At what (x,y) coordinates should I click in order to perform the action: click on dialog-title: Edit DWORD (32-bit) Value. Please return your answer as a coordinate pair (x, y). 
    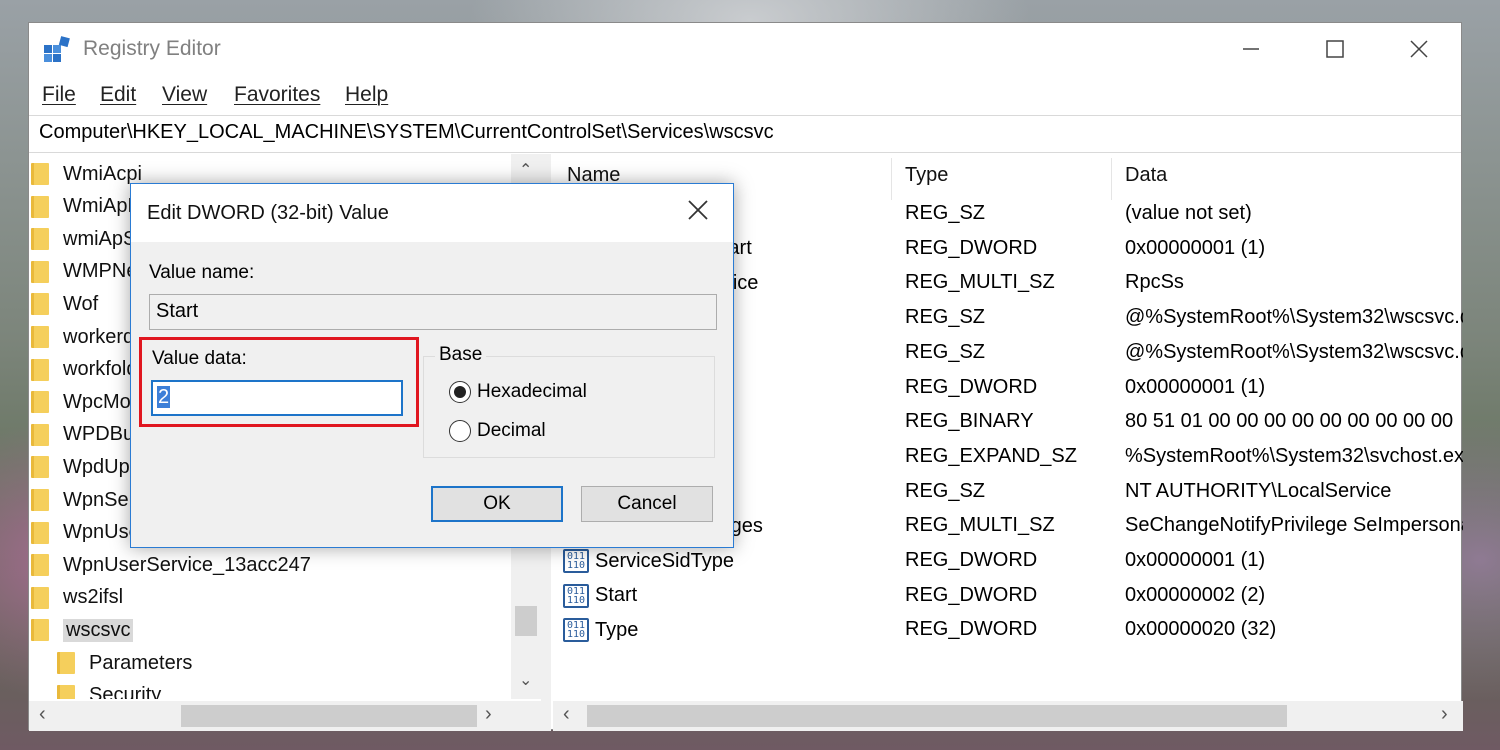
    Looking at the image, I should click on (268, 213).